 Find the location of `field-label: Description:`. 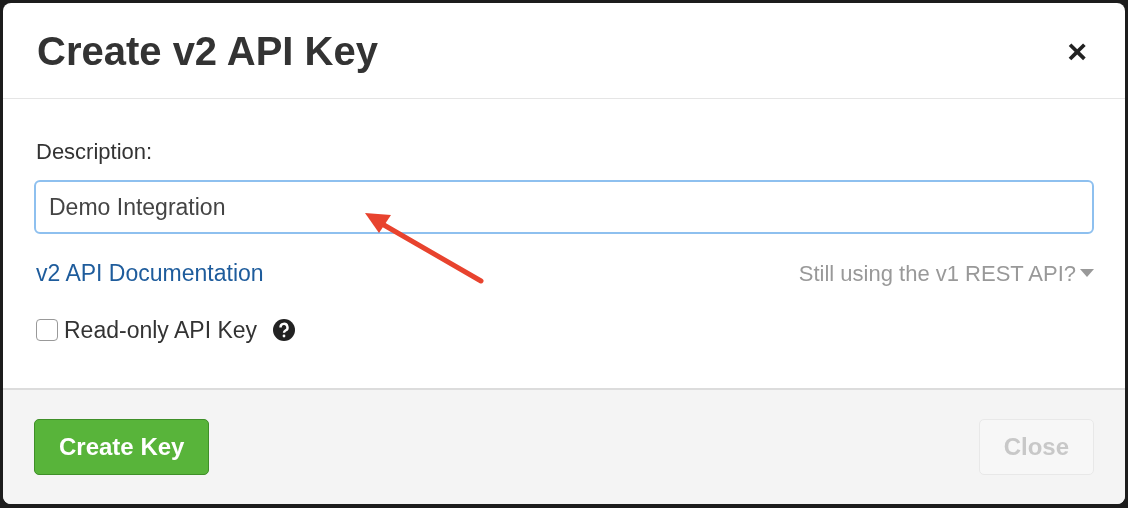

field-label: Description: is located at coordinates (95, 152).